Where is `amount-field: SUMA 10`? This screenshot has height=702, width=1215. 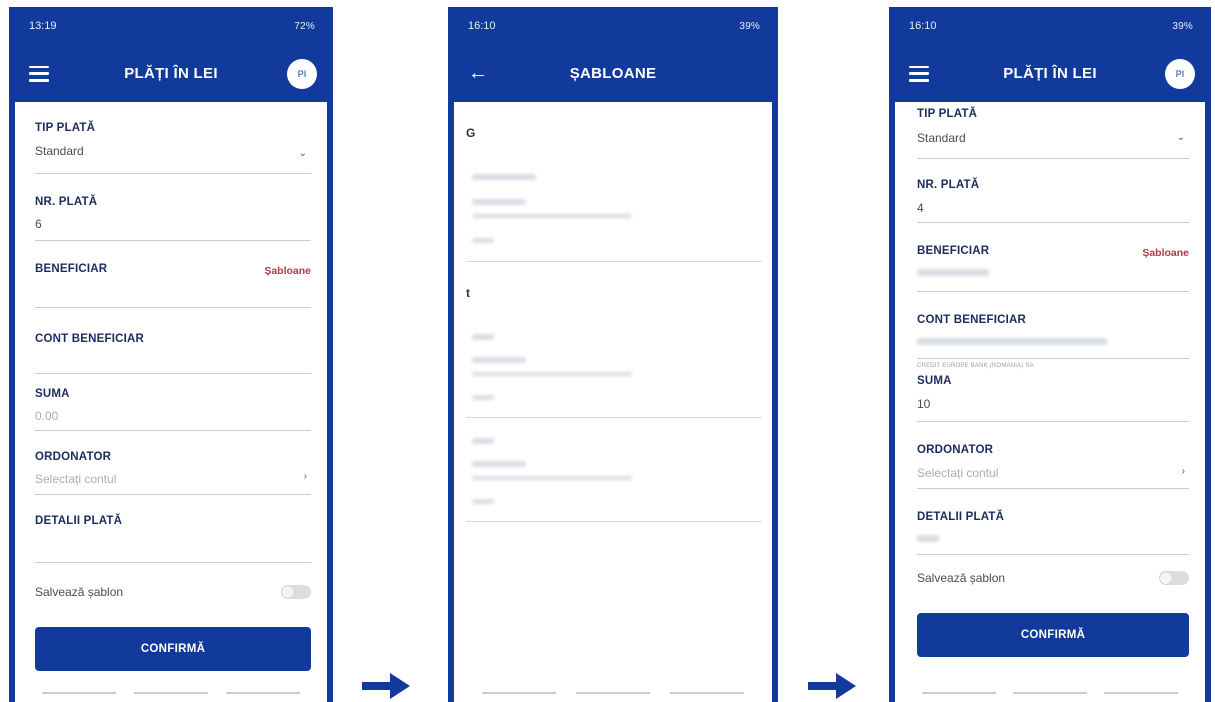
amount-field: SUMA 10 is located at coordinates (1053, 395).